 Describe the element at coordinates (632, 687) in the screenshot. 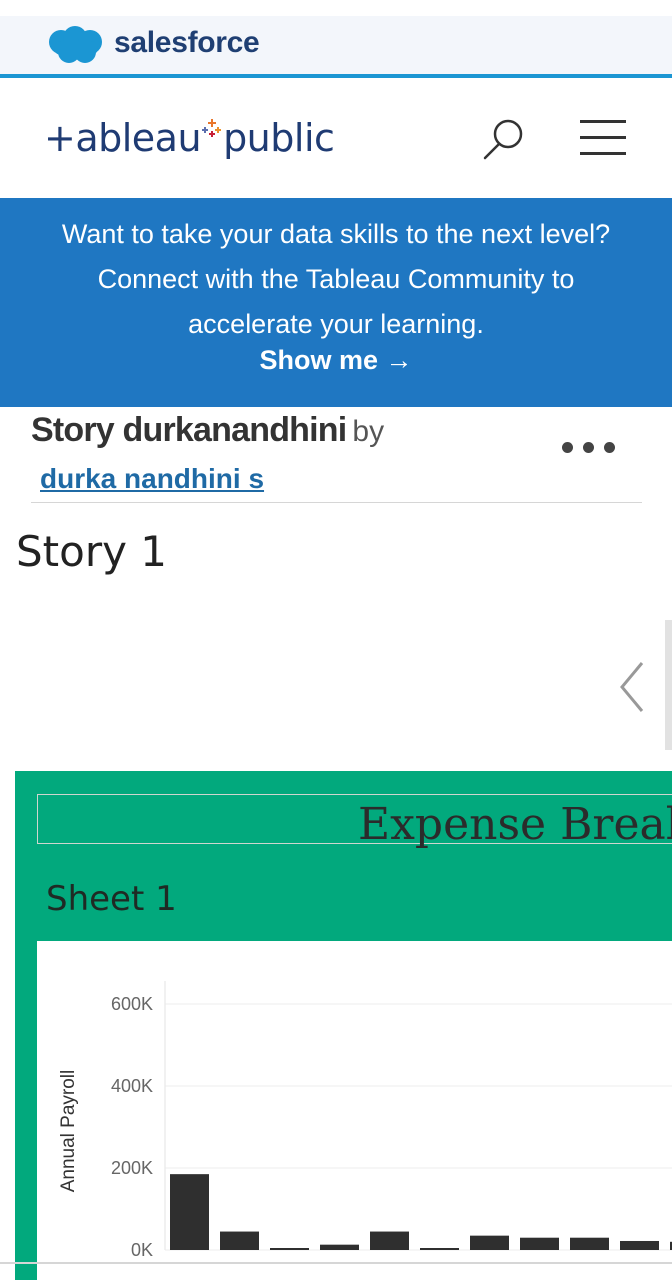

I see `chevron-left-icon` at that location.